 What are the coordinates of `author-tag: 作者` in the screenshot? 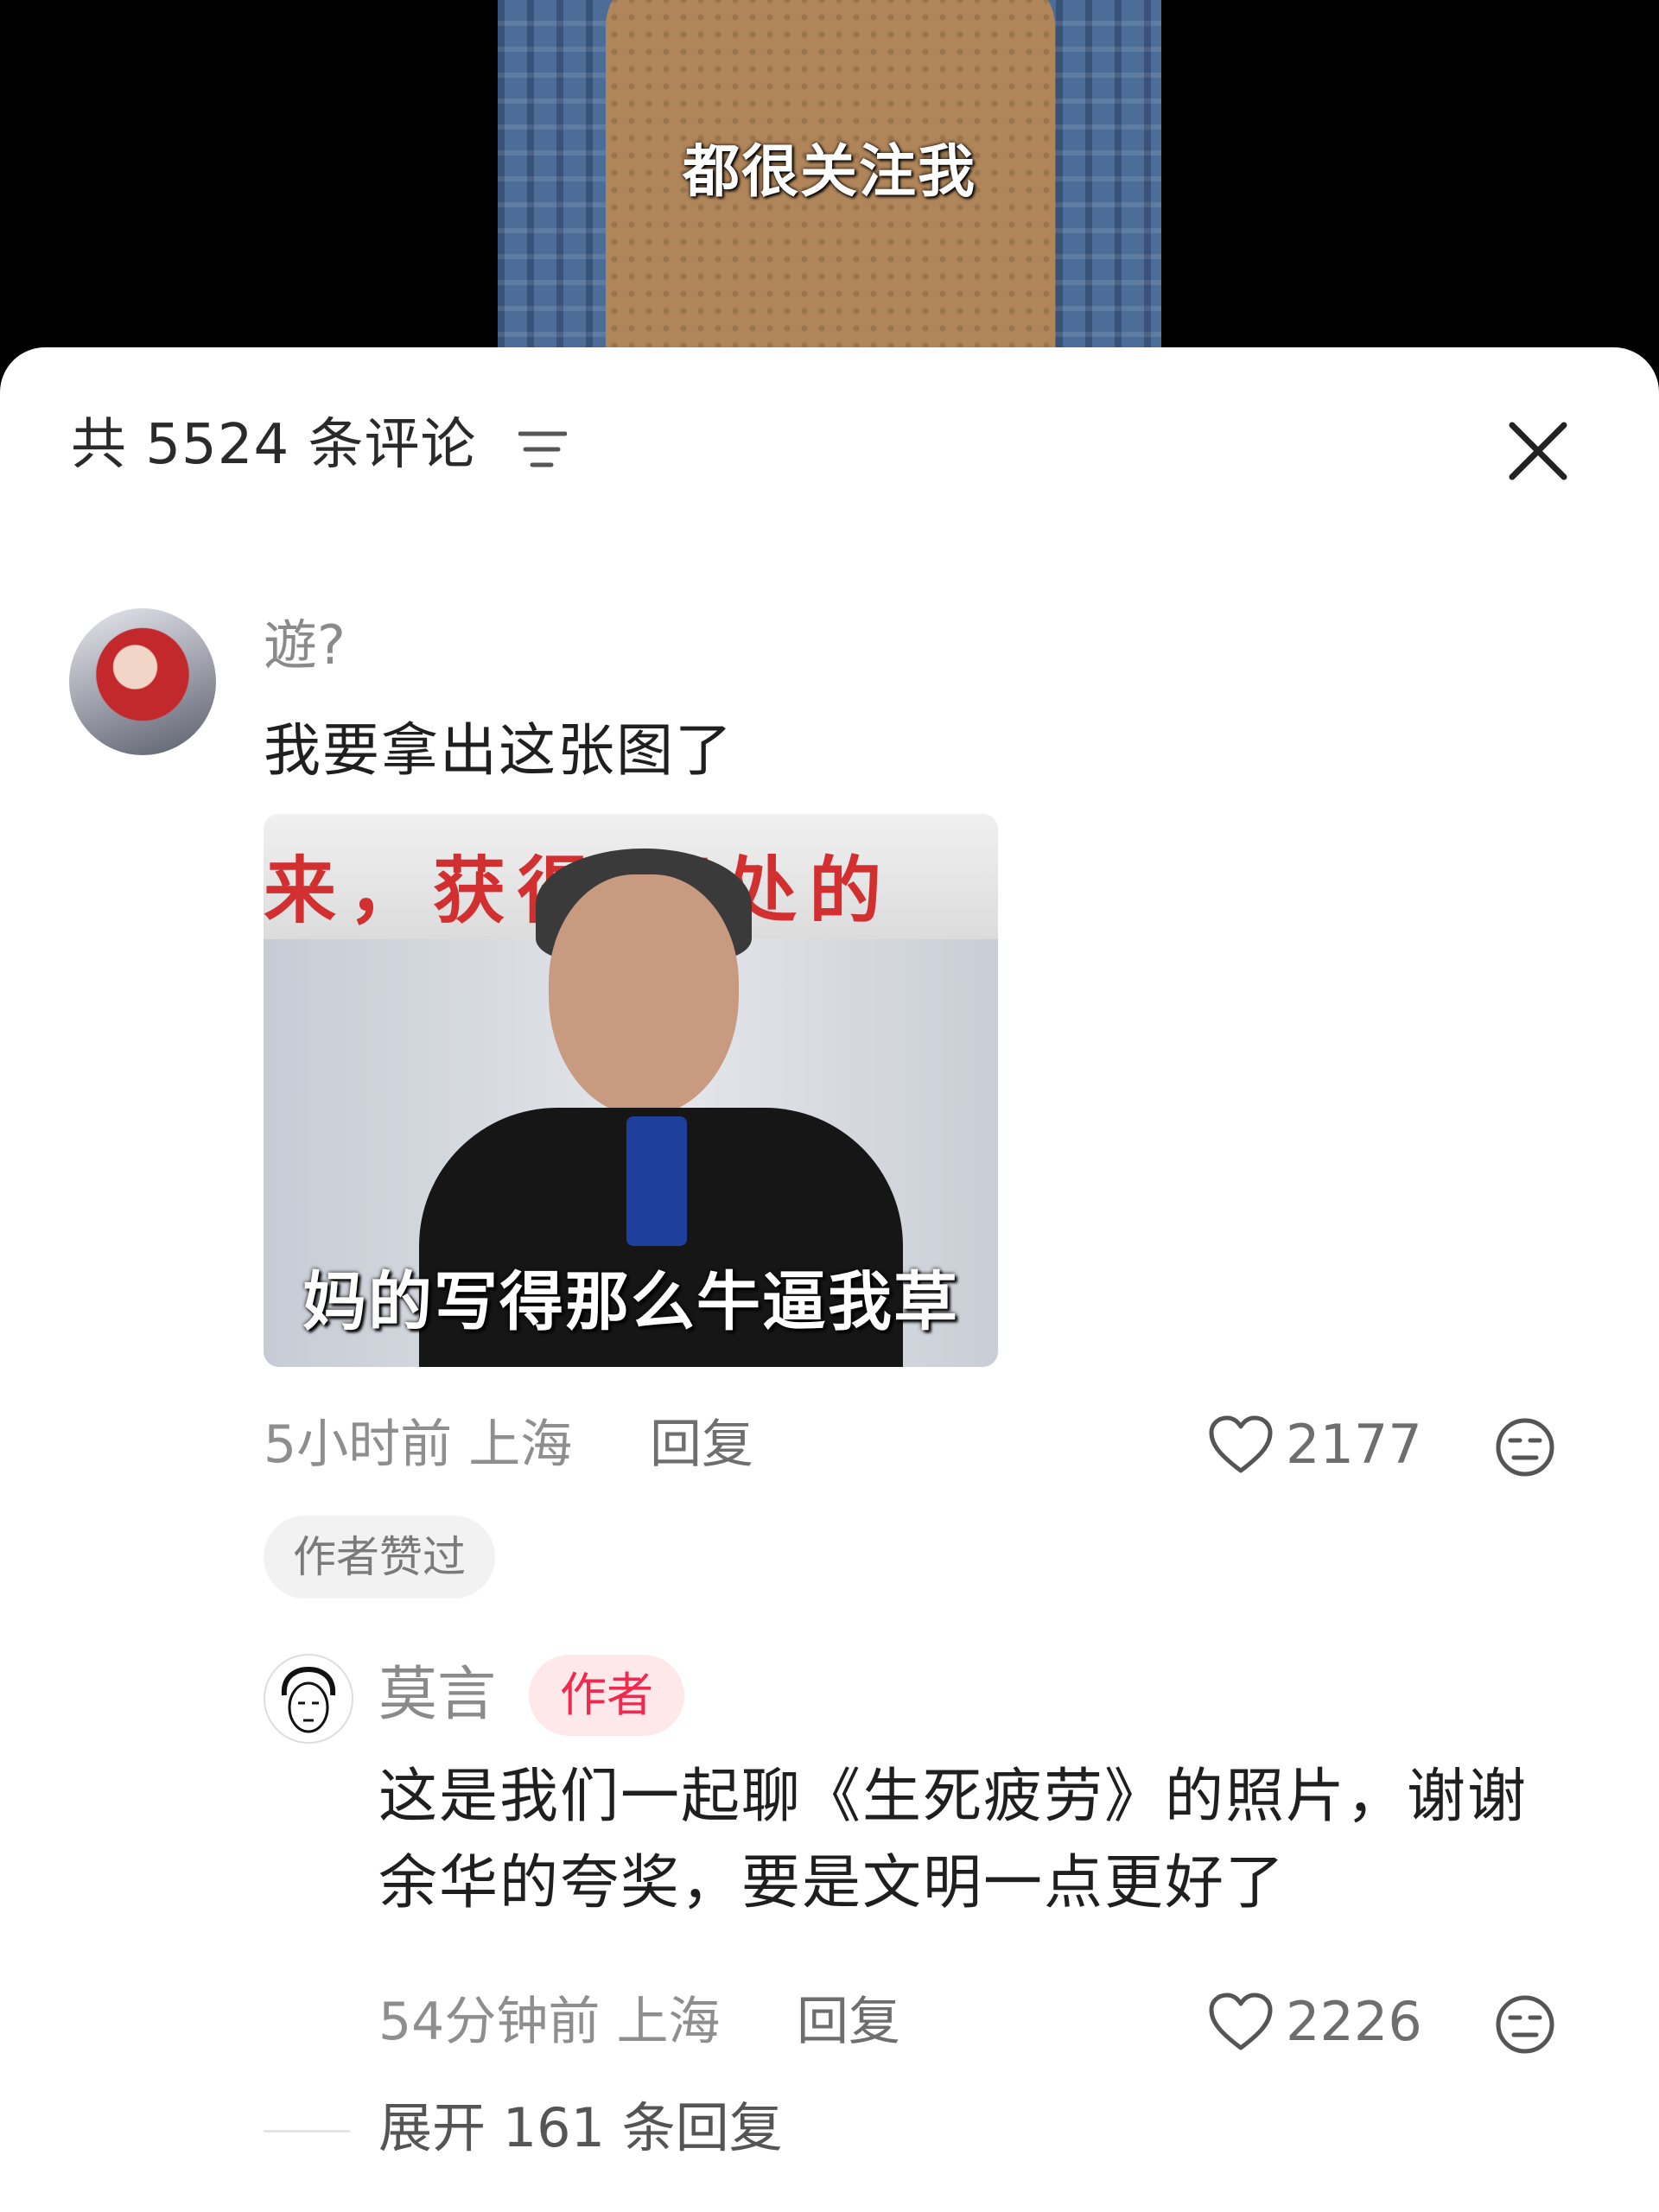 It's located at (606, 1695).